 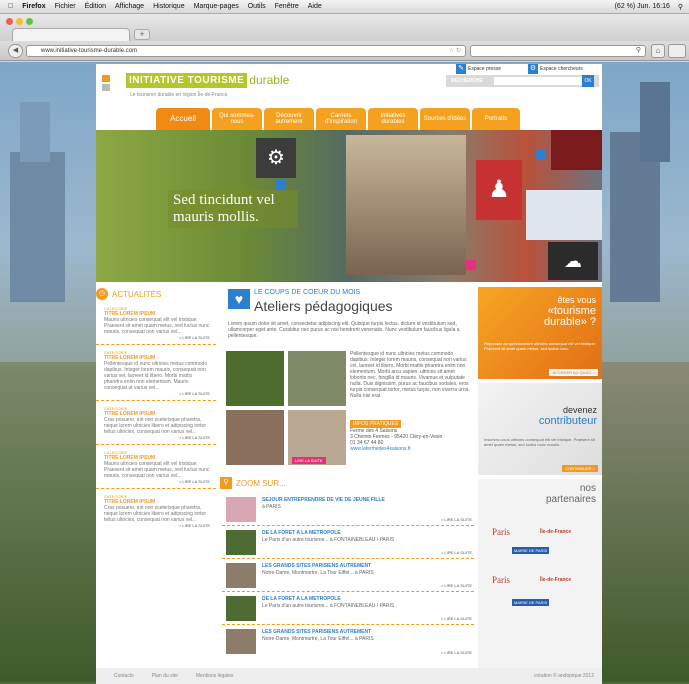 I want to click on photo-children, so click(x=255, y=437).